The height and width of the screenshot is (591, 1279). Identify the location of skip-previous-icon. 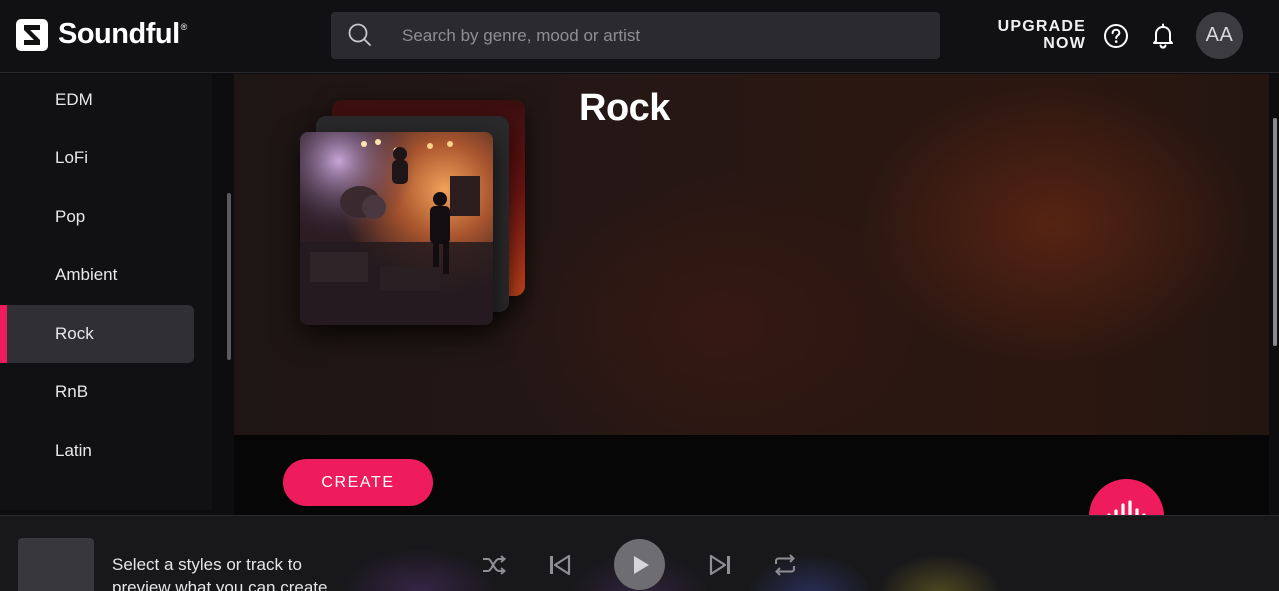
(560, 565).